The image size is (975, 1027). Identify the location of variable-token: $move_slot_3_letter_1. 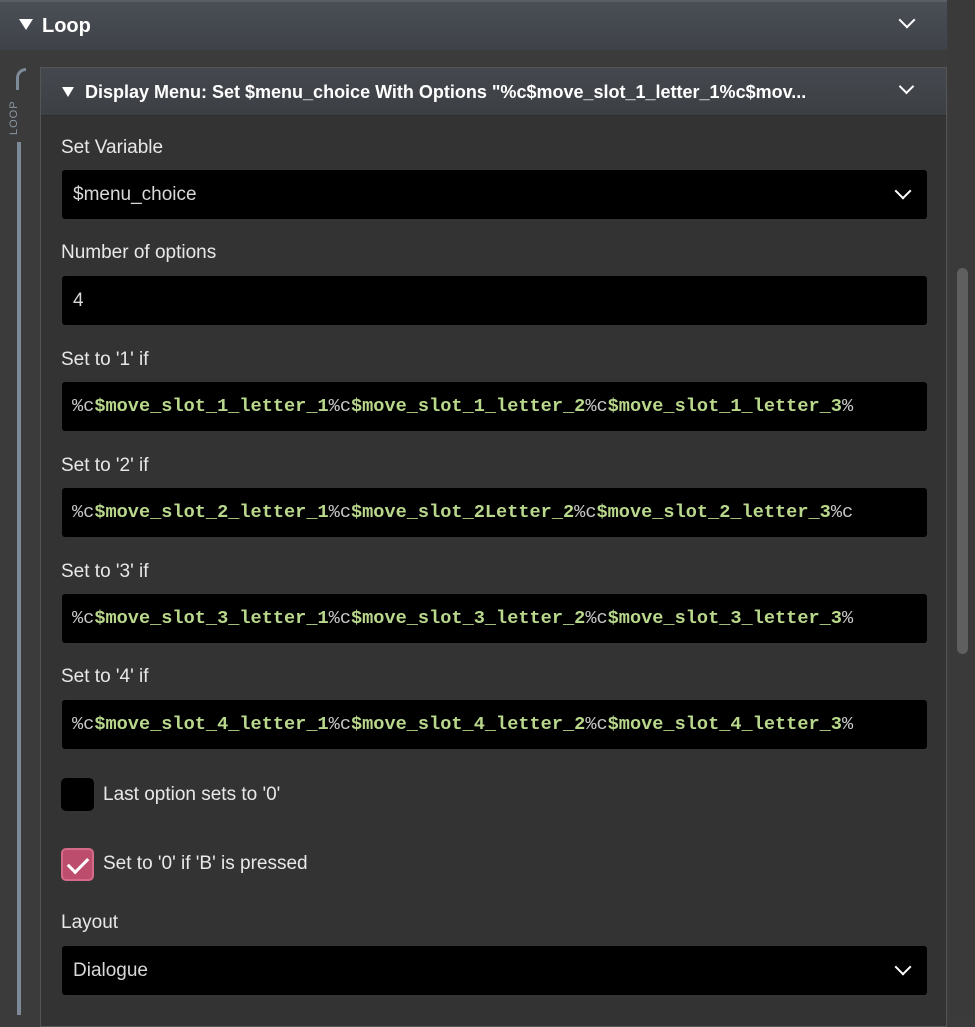
(211, 618).